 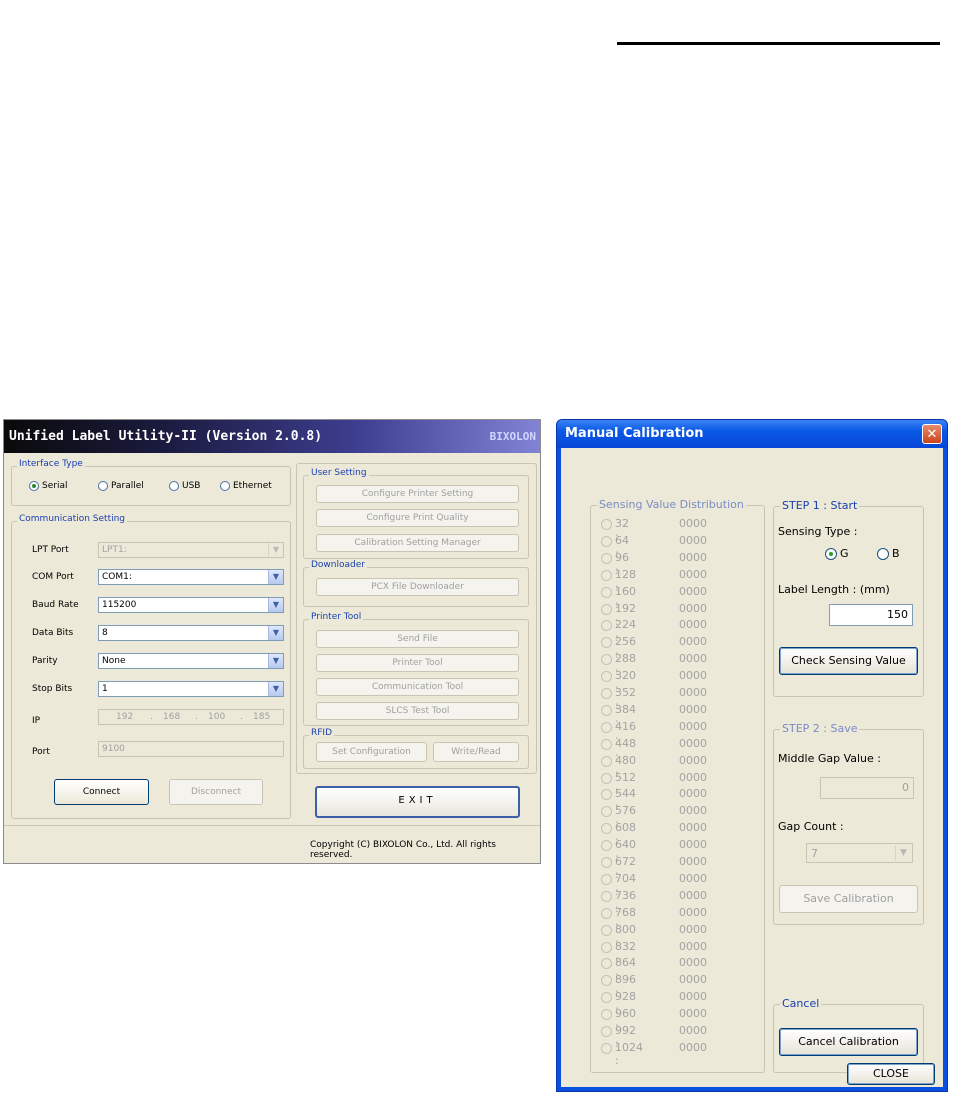 What do you see at coordinates (867, 788) in the screenshot?
I see `middle-gap-input: 0` at bounding box center [867, 788].